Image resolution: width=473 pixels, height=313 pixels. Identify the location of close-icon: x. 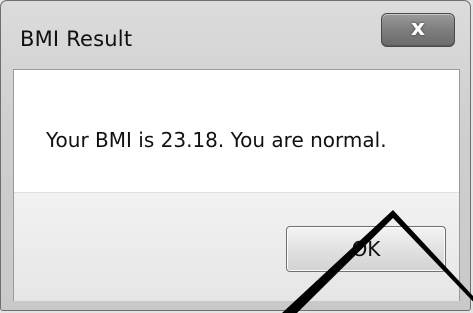
(418, 28).